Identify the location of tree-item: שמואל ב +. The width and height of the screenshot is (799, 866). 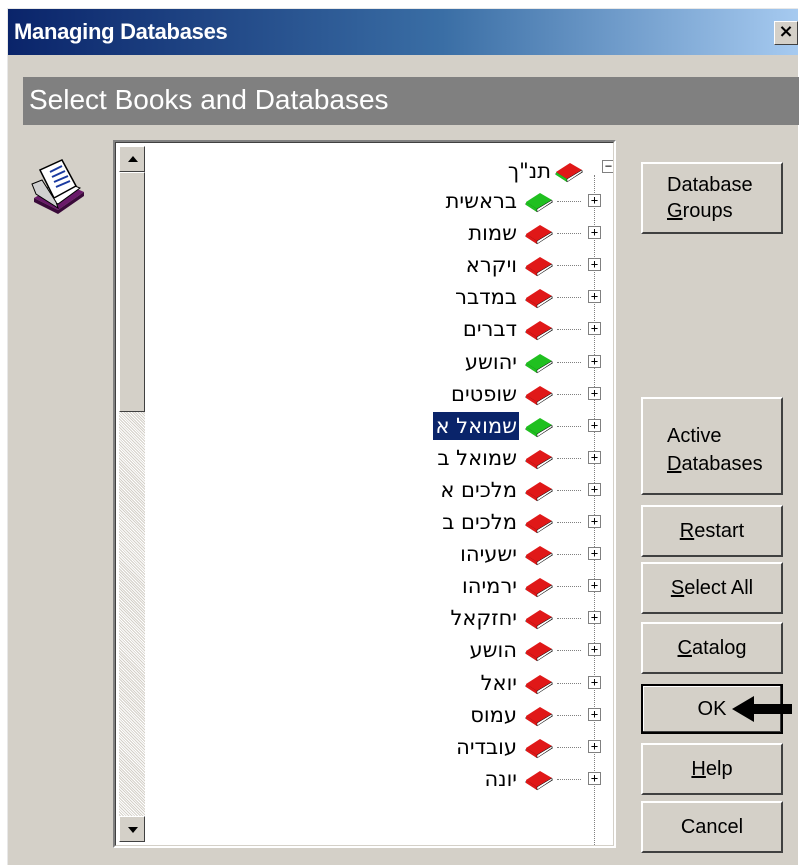
(364, 459).